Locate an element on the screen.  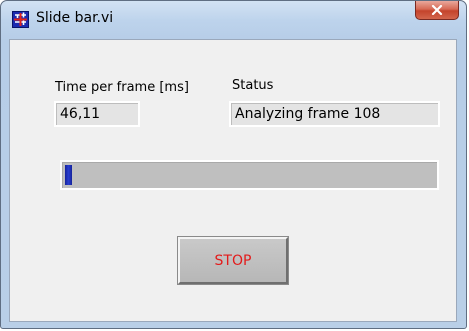
title-bar: Slide bar.vi is located at coordinates (233, 16).